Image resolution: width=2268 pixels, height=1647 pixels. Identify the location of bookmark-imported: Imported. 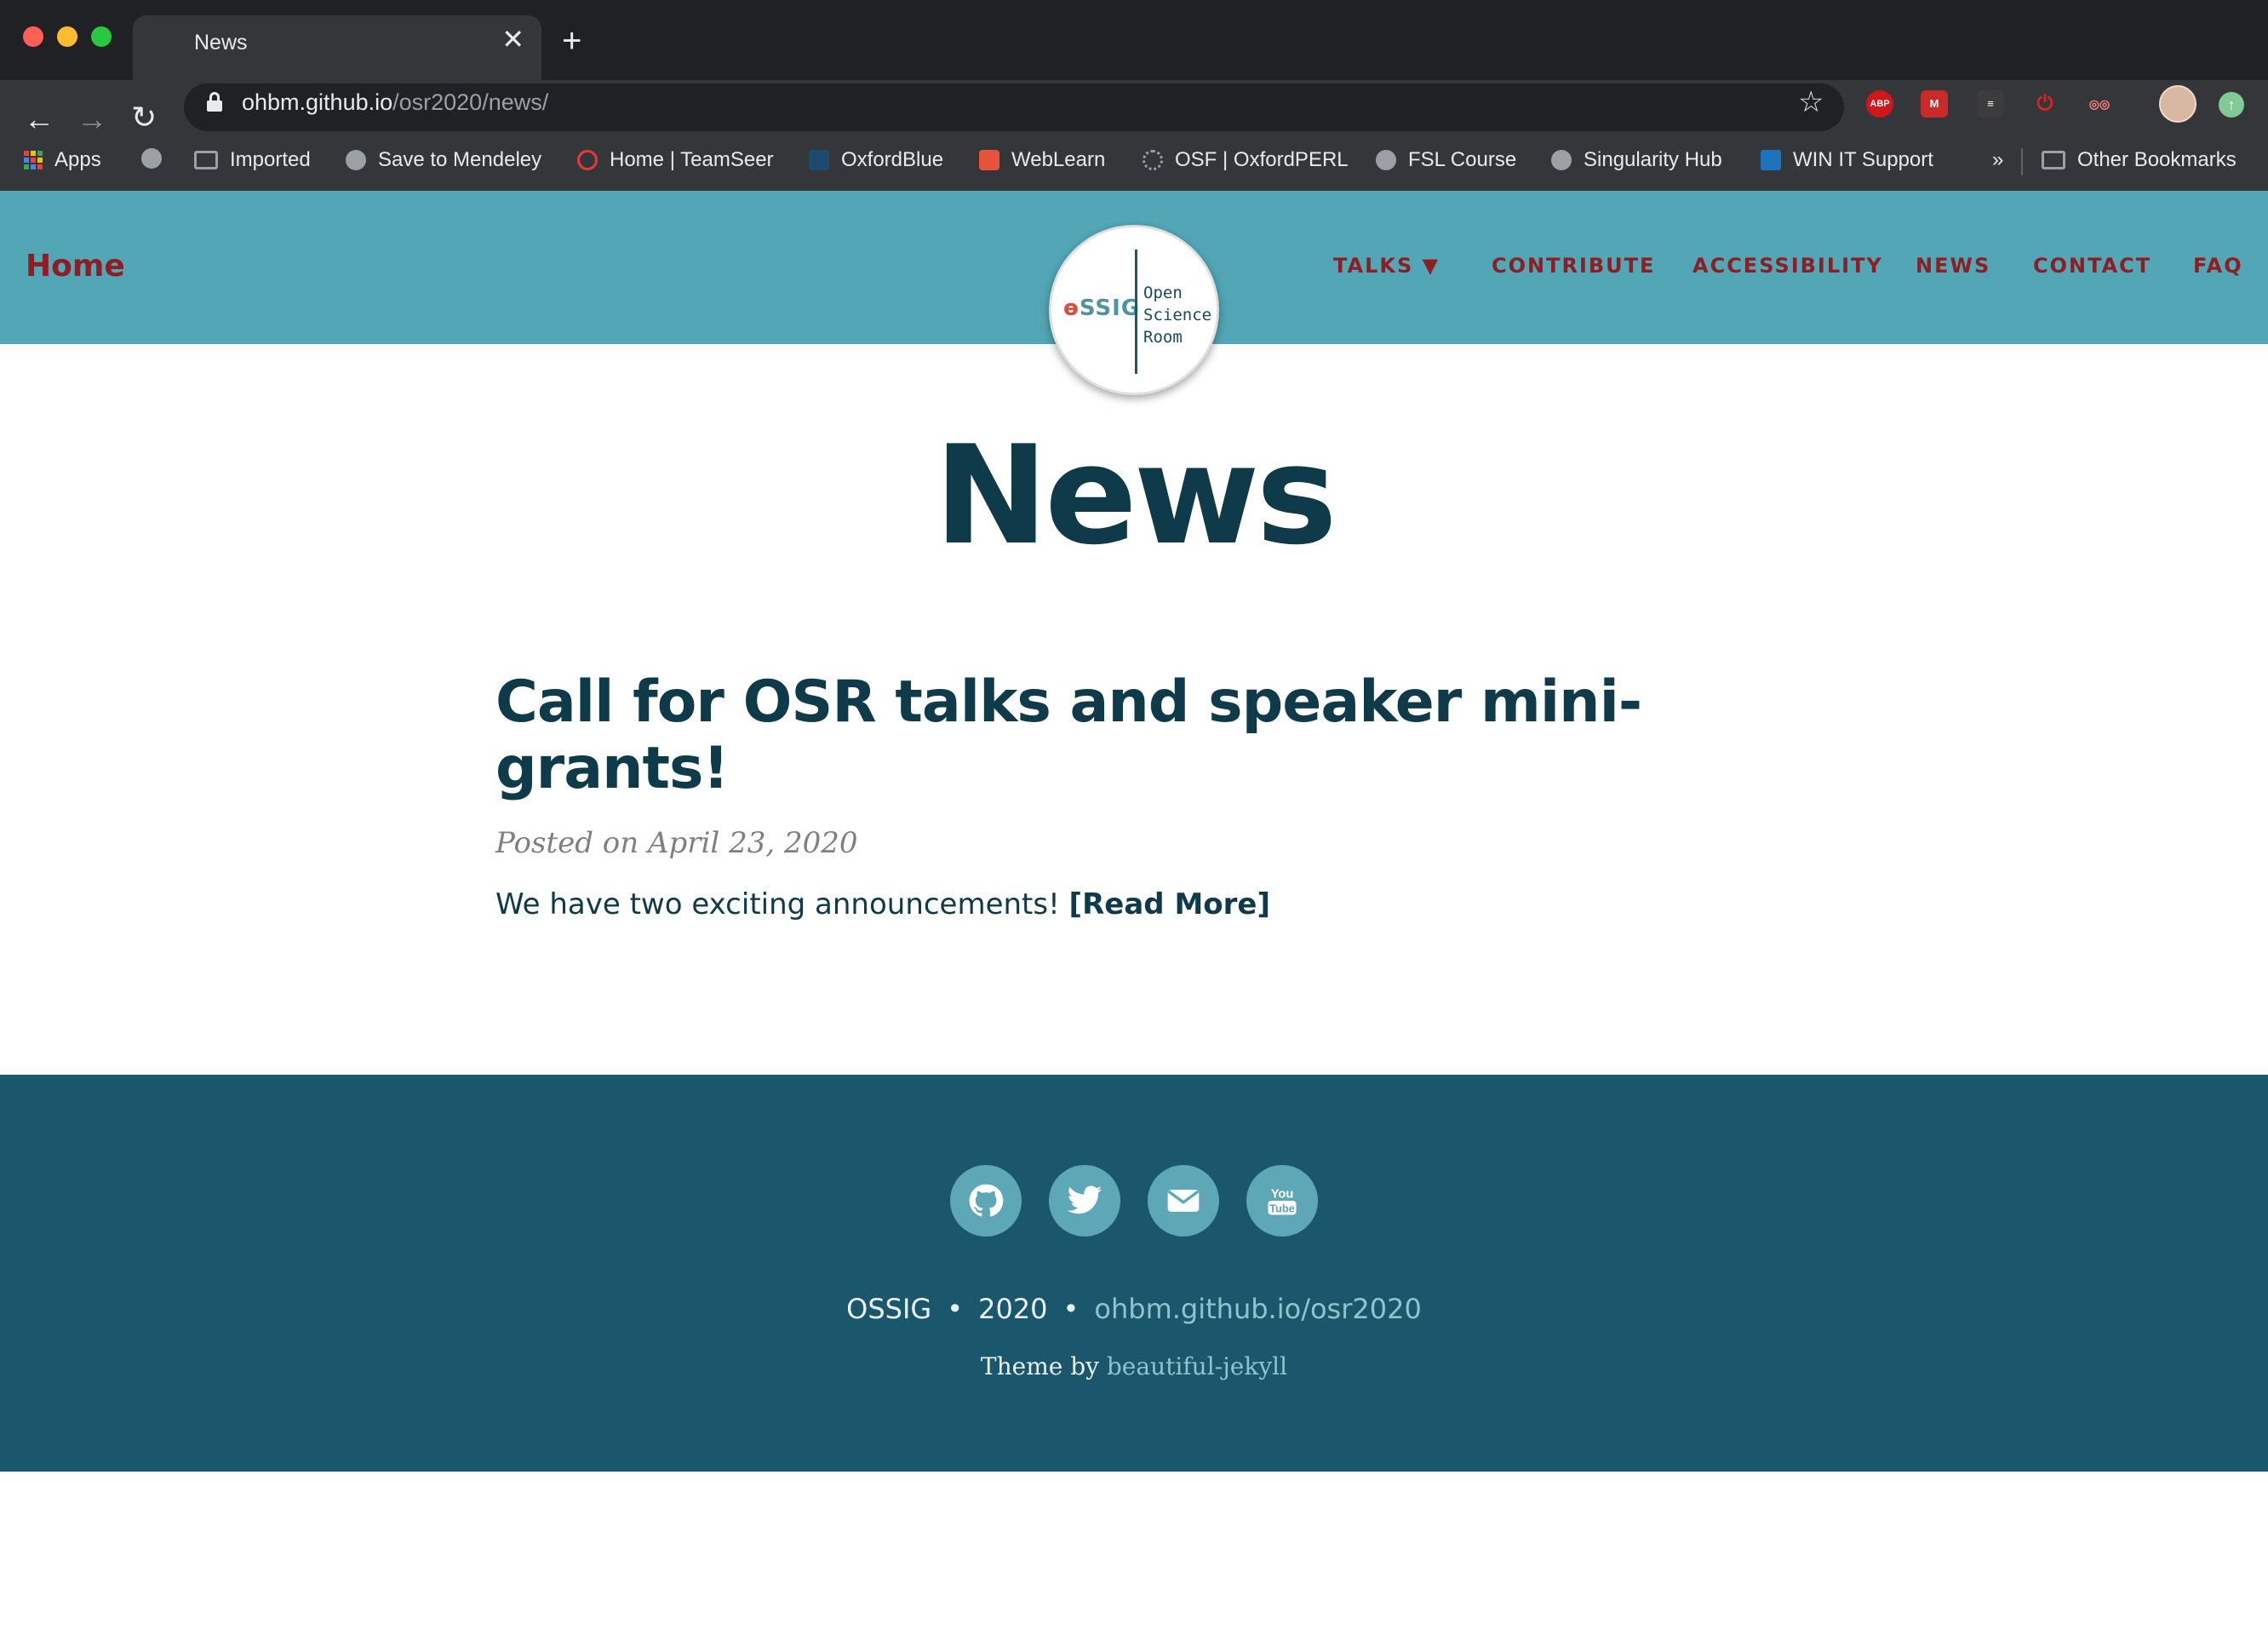
(253, 160).